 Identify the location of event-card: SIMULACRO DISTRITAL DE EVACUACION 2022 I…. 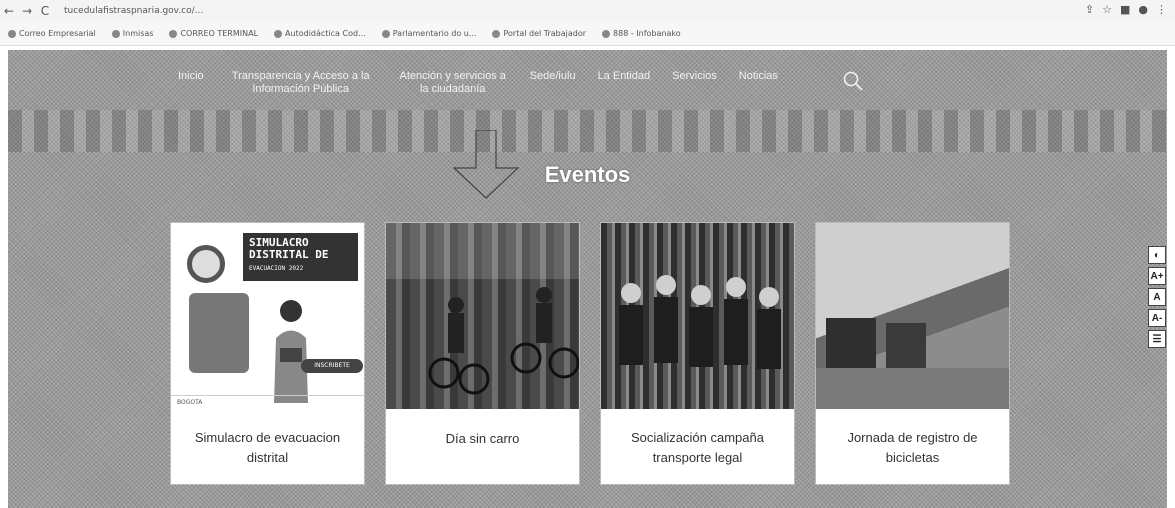
(267, 353).